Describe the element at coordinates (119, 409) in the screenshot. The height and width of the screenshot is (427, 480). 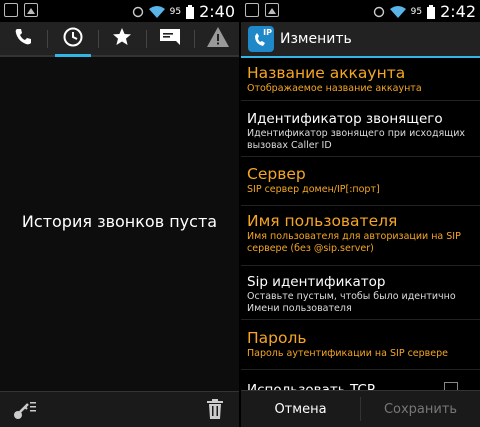
I see `bottom-action-bar` at that location.